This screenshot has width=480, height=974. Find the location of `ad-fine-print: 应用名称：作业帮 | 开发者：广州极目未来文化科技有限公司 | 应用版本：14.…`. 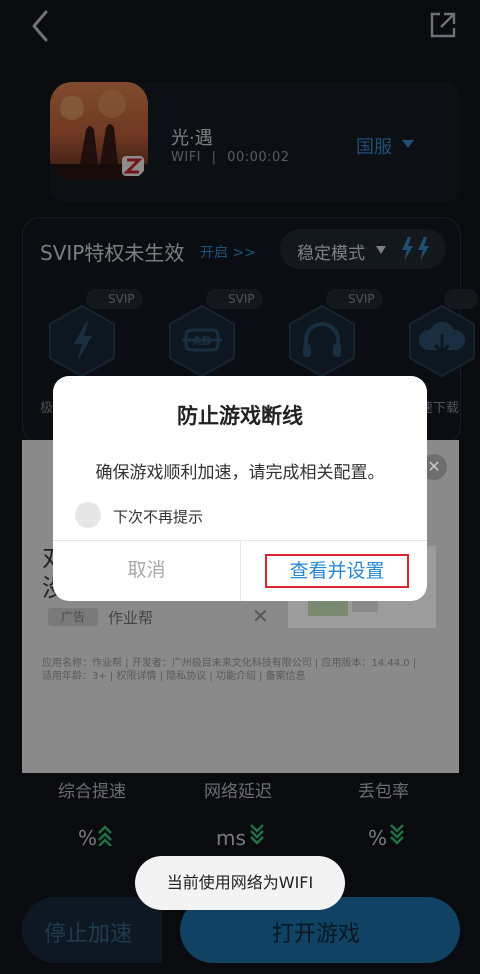

ad-fine-print: 应用名称：作业帮 | 开发者：广州极目未来文化科技有限公司 | 应用版本：14.… is located at coordinates (229, 663).